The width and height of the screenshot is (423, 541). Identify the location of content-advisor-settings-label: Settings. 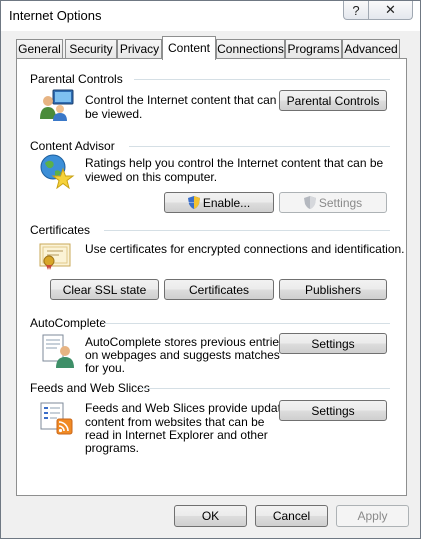
(340, 202).